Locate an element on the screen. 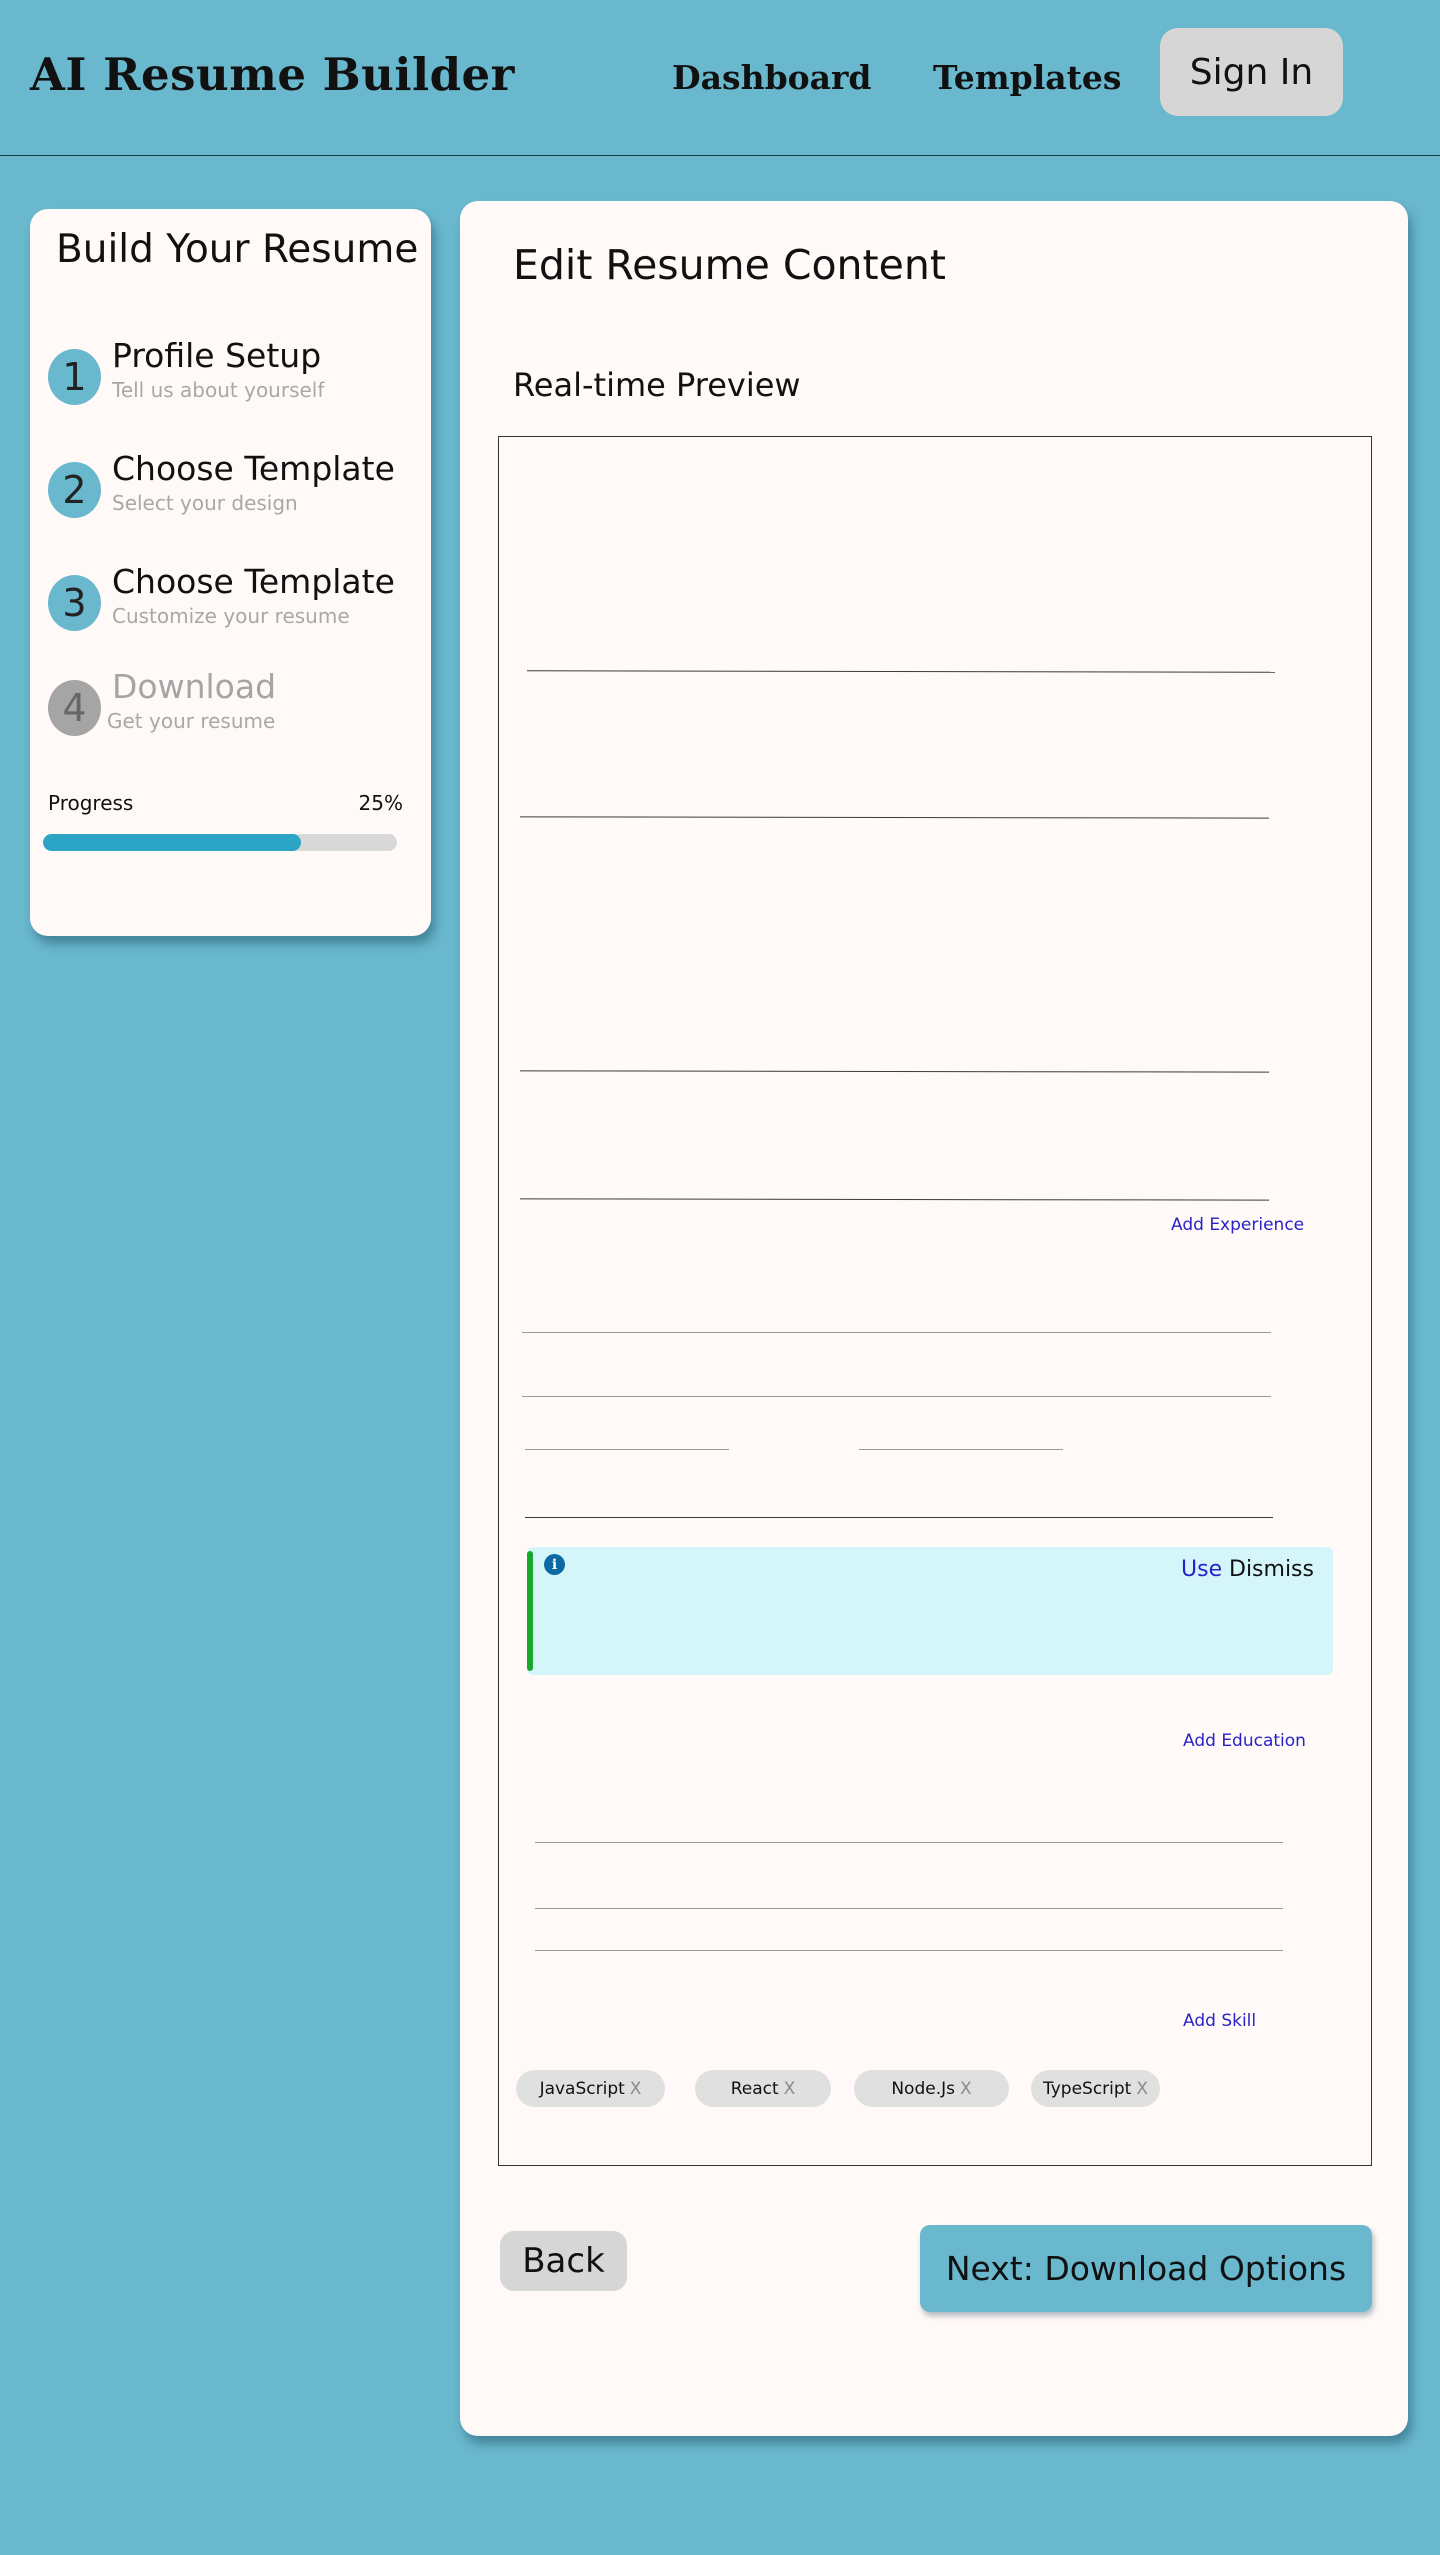 This screenshot has height=2555, width=1440. skill-chip-label: Node.Js is located at coordinates (923, 2088).